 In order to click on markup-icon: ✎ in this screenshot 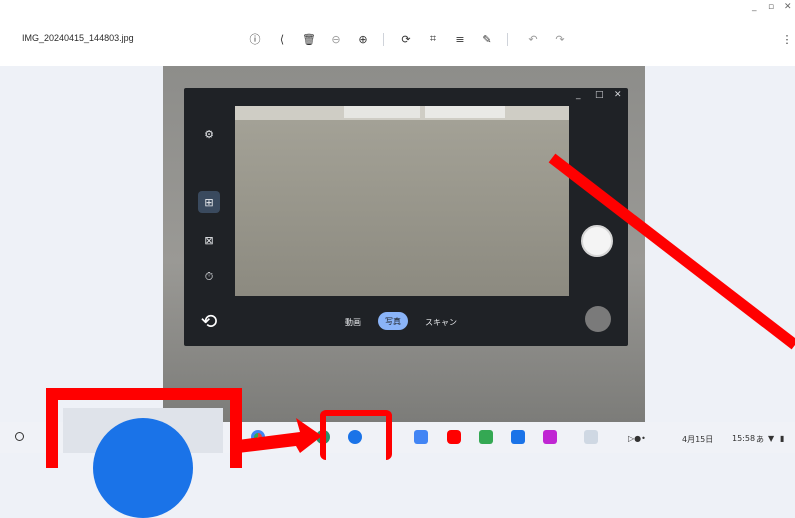, I will do `click(487, 39)`.